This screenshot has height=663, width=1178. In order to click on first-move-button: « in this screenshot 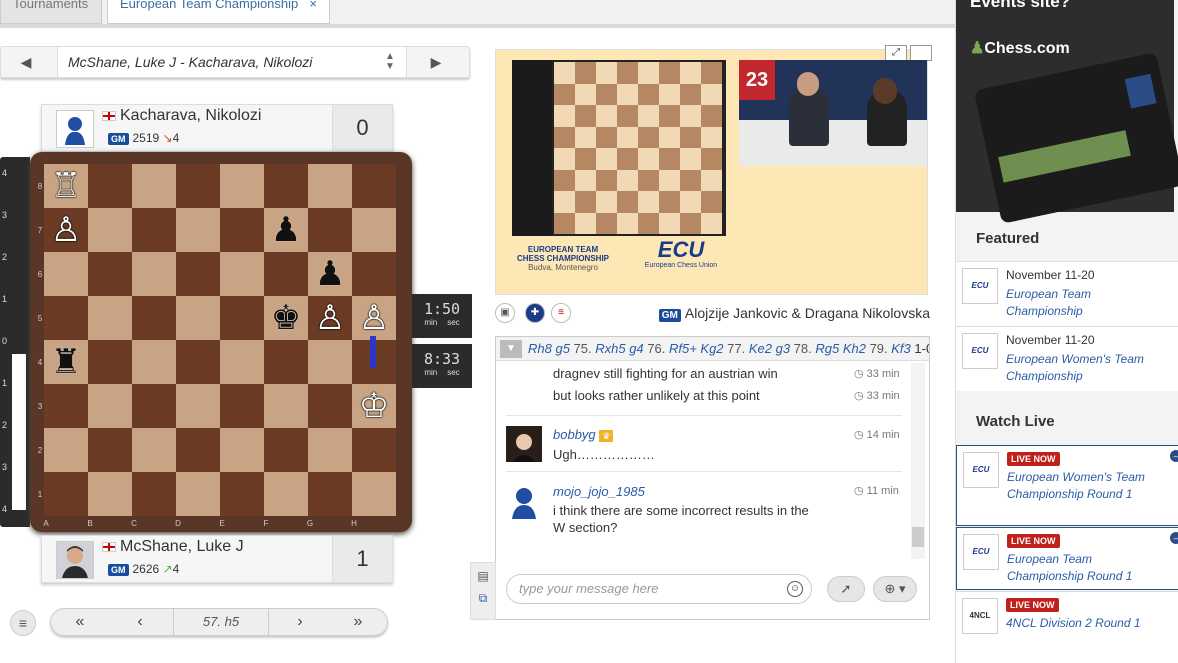, I will do `click(80, 622)`.